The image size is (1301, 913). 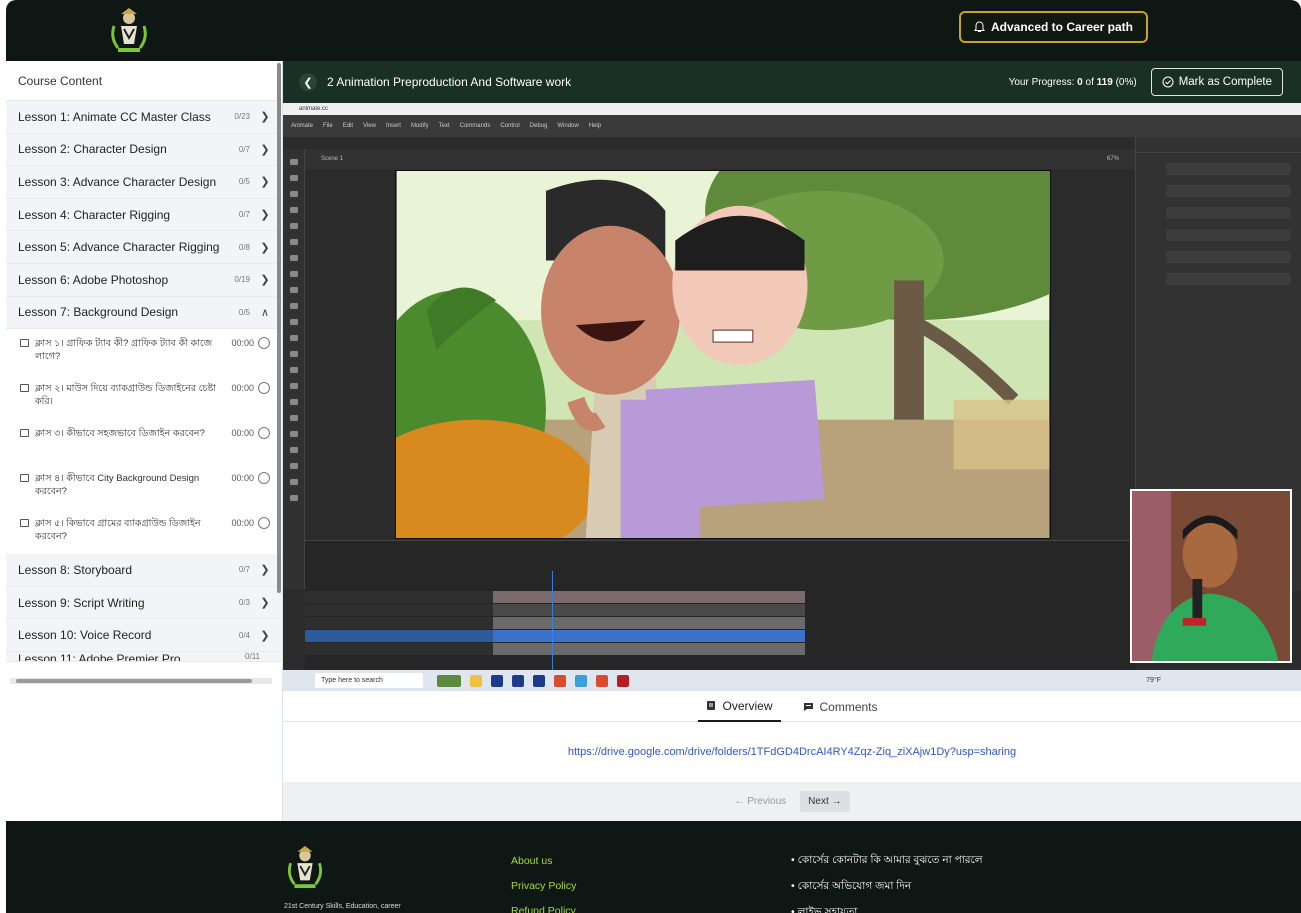 What do you see at coordinates (1053, 27) in the screenshot?
I see `career-path-button: Advanced to Career path` at bounding box center [1053, 27].